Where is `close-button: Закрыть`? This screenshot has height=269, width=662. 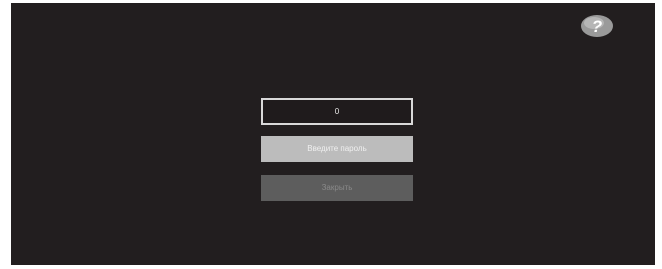
close-button: Закрыть is located at coordinates (337, 188).